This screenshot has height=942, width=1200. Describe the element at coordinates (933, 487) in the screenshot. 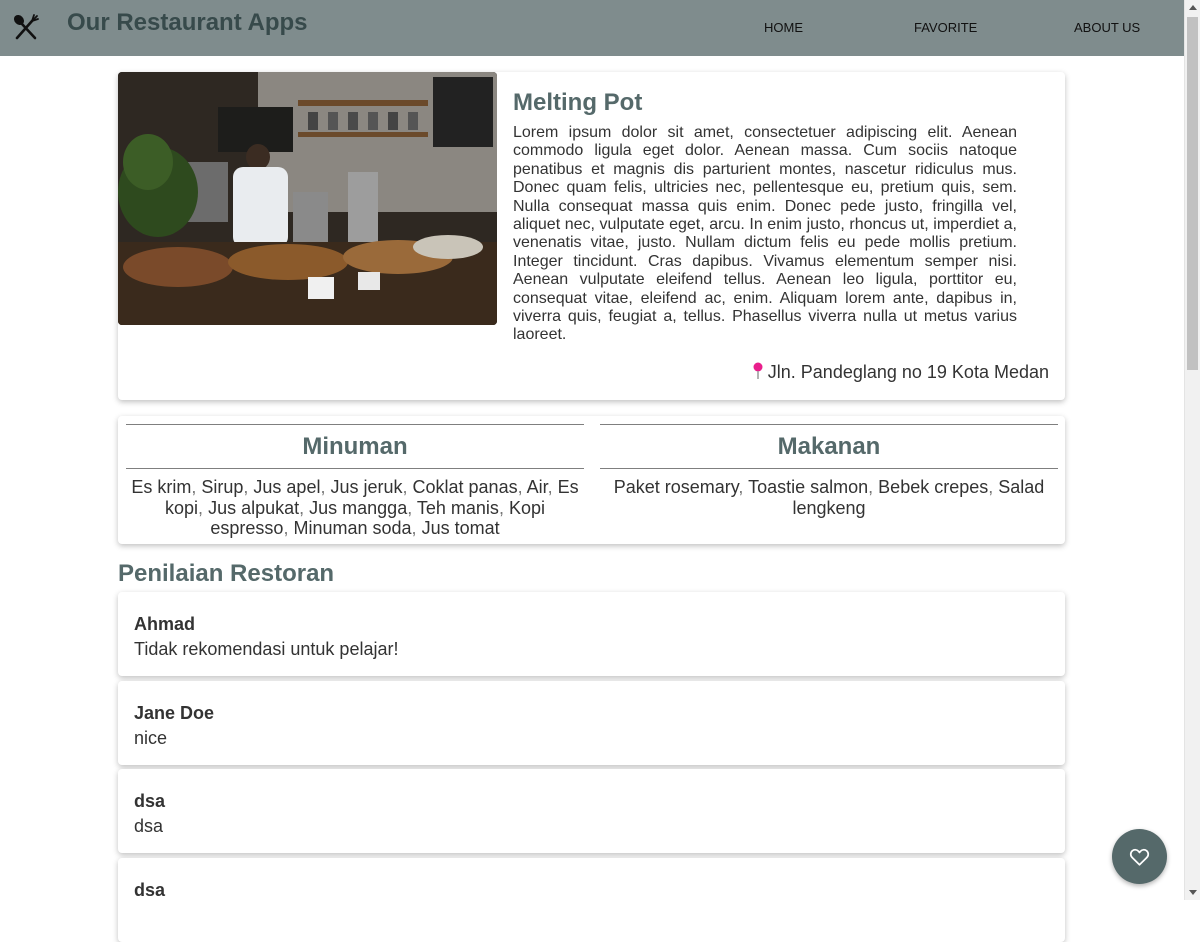

I see `menu-item: Bebek crepes` at that location.